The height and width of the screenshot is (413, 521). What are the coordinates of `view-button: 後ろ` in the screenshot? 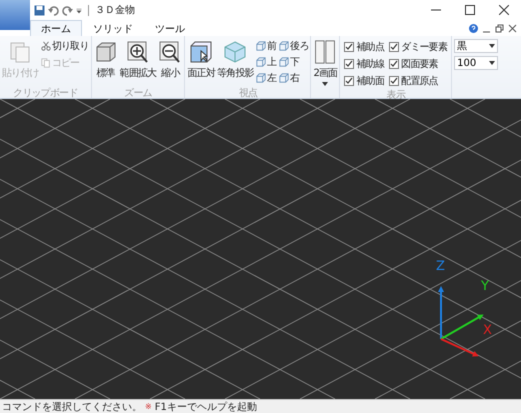 It's located at (294, 46).